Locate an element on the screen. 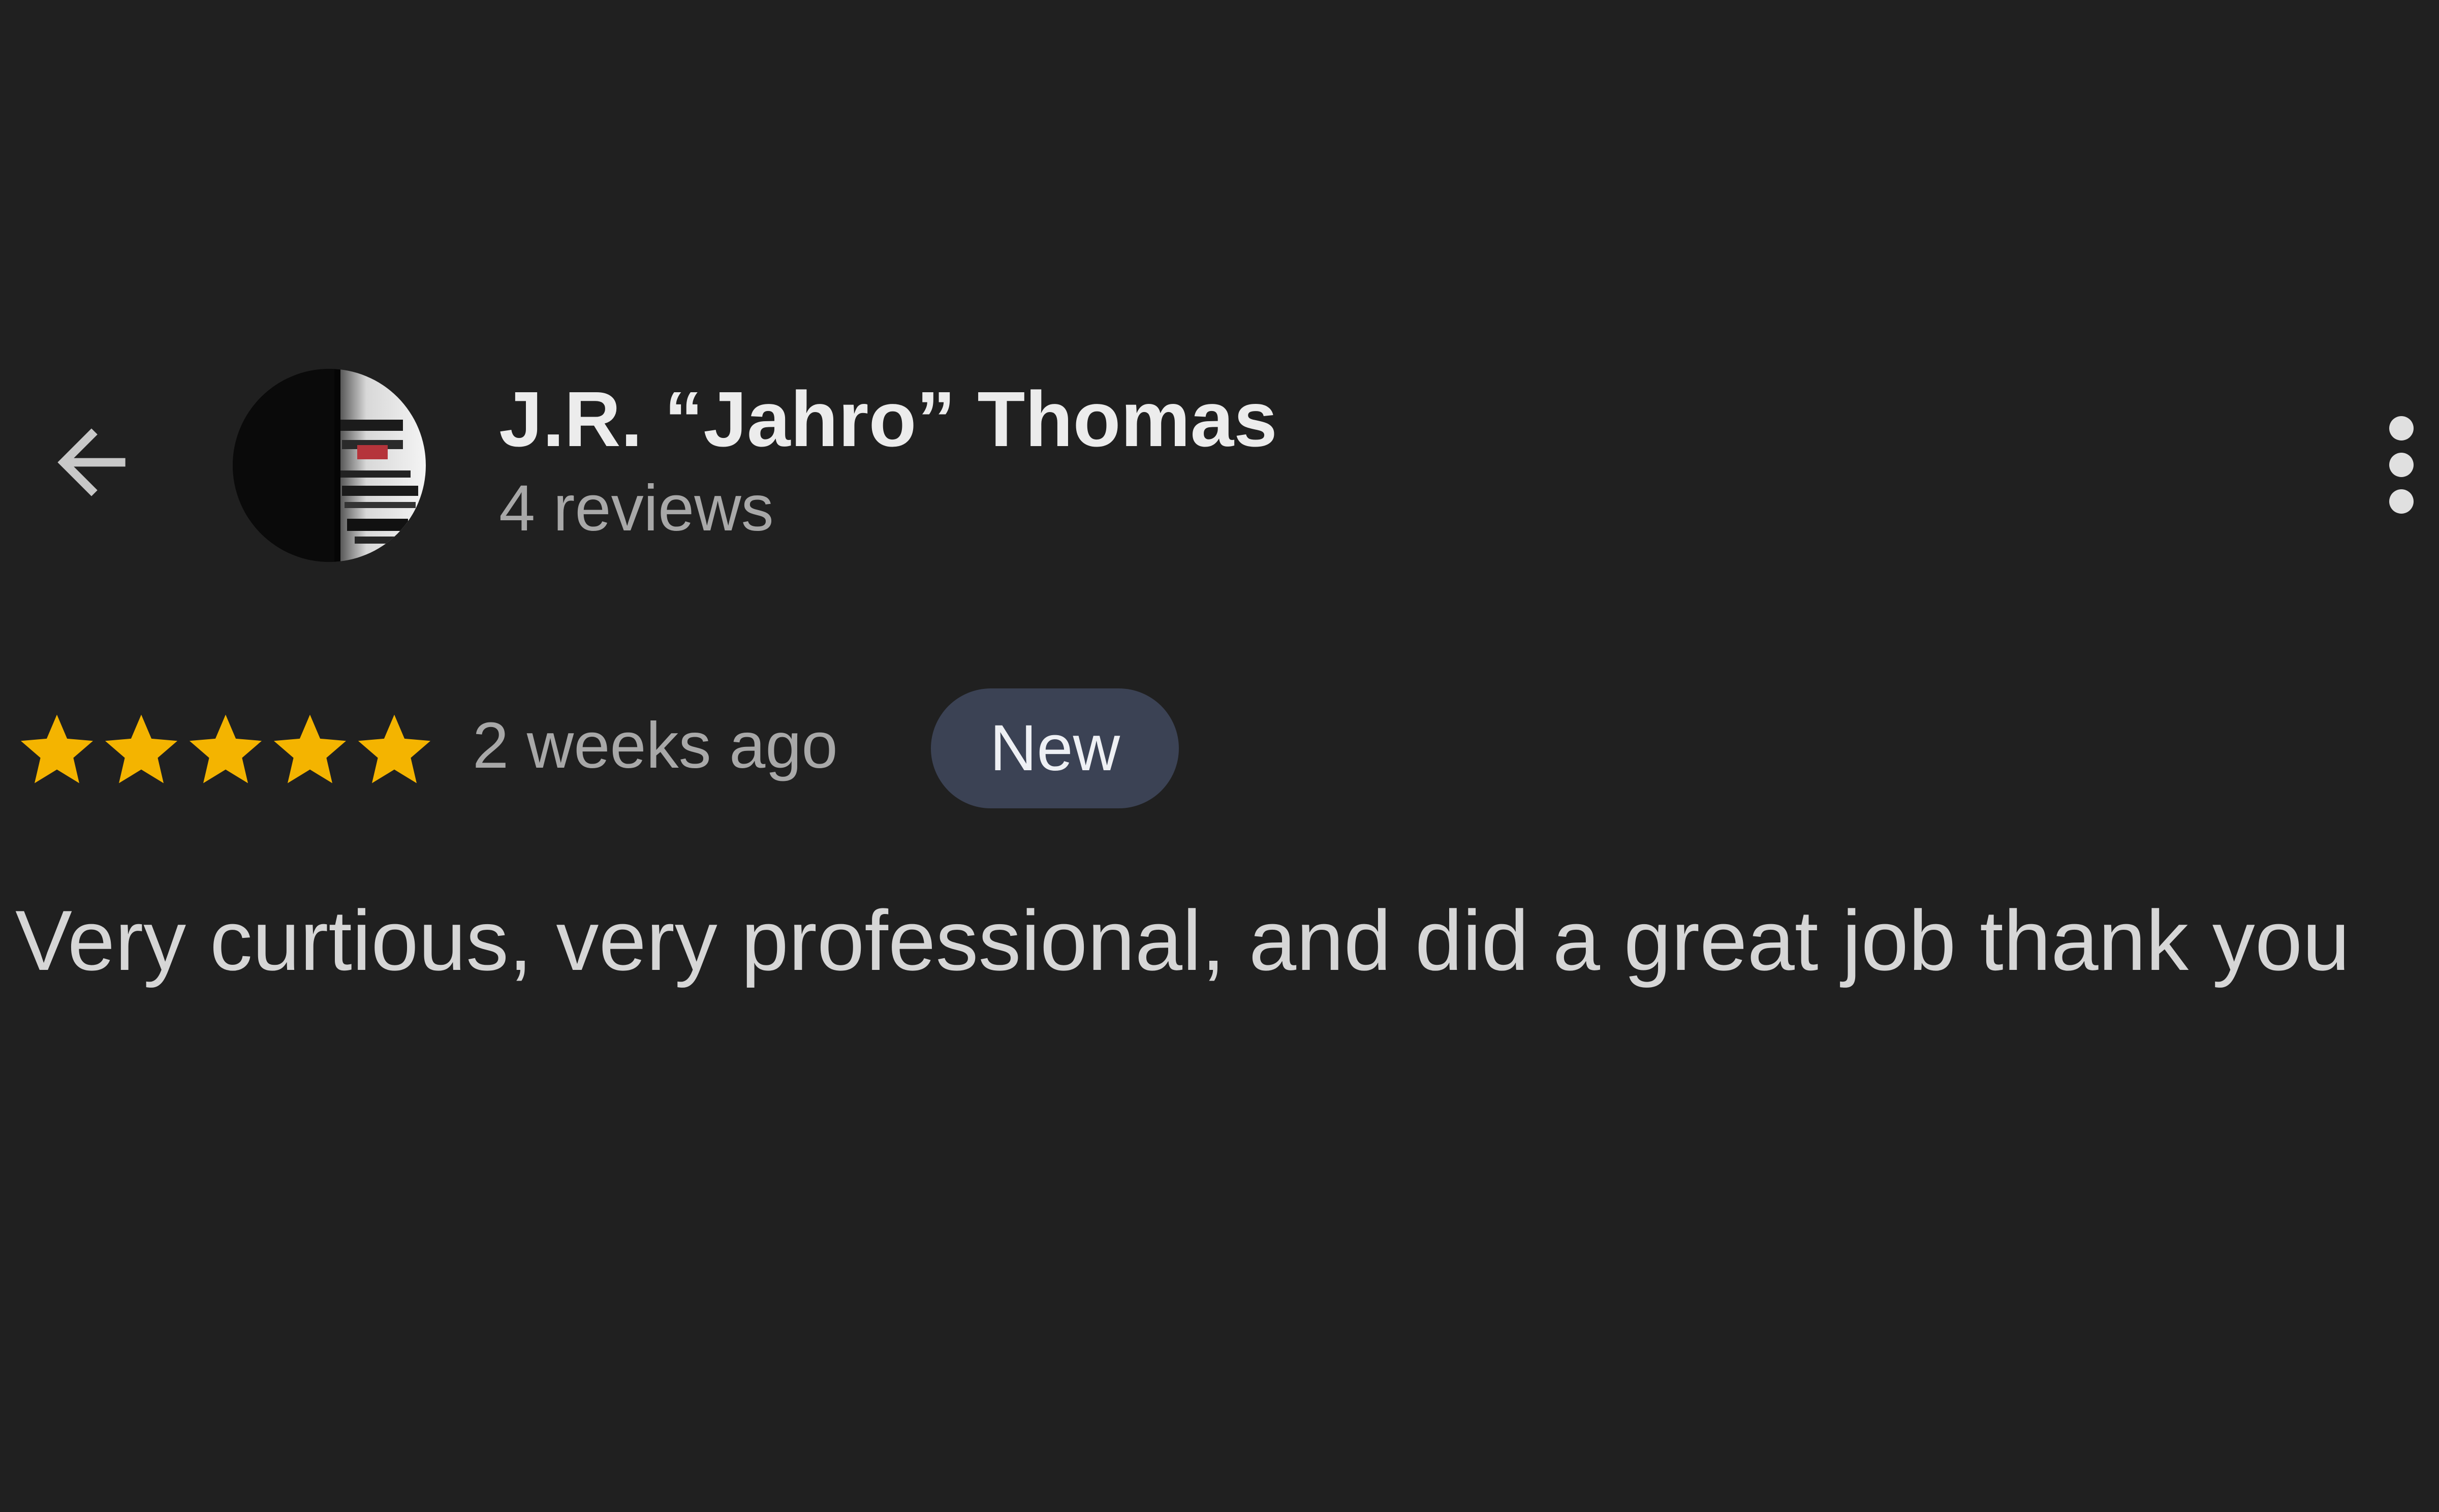 The width and height of the screenshot is (2439, 1512). avatar is located at coordinates (330, 465).